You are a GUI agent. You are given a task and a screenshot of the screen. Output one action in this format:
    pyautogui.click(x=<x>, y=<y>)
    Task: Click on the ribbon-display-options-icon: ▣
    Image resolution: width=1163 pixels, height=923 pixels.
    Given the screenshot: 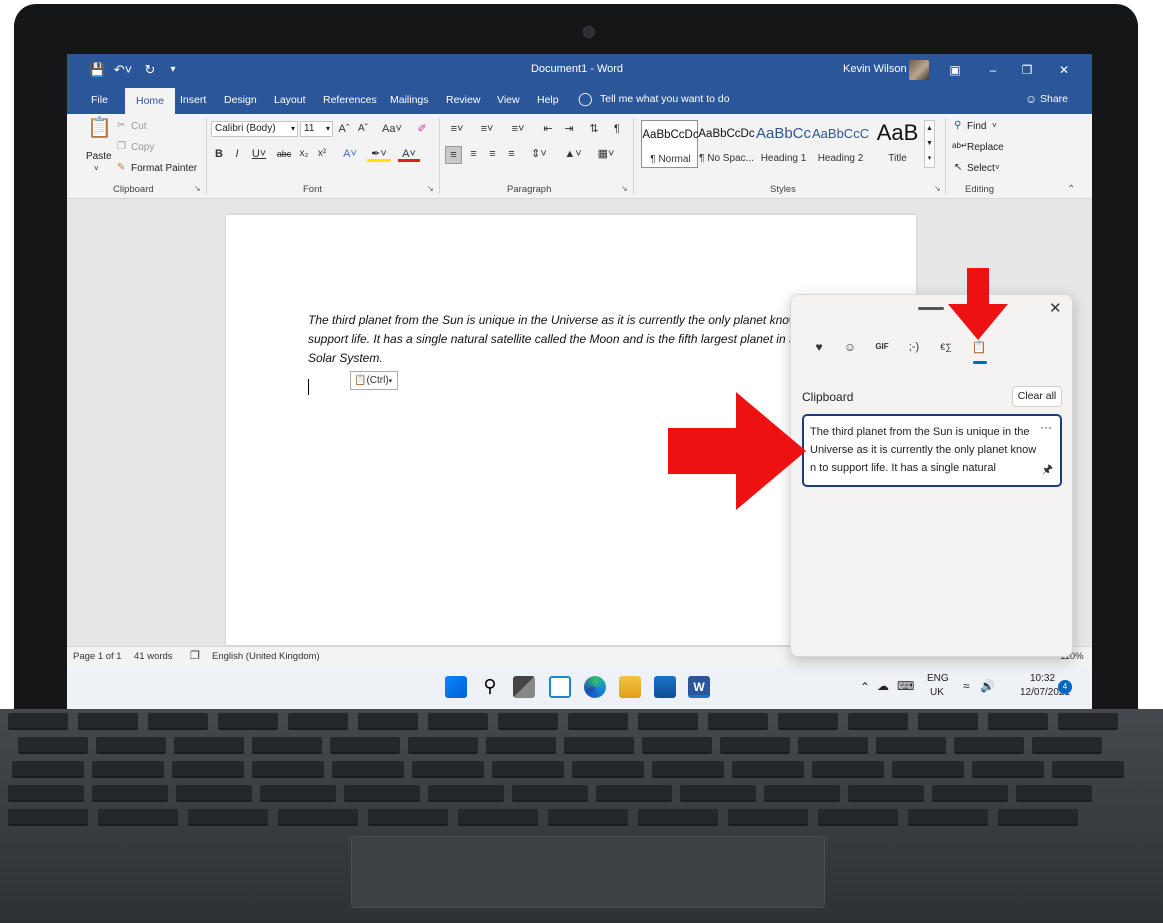 What is the action you would take?
    pyautogui.click(x=955, y=70)
    